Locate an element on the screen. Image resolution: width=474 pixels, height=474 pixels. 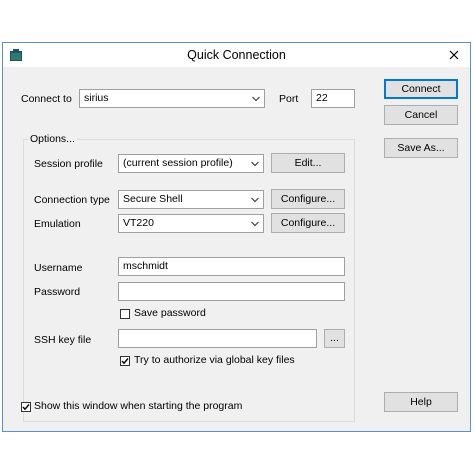
username-label: Username is located at coordinates (58, 268).